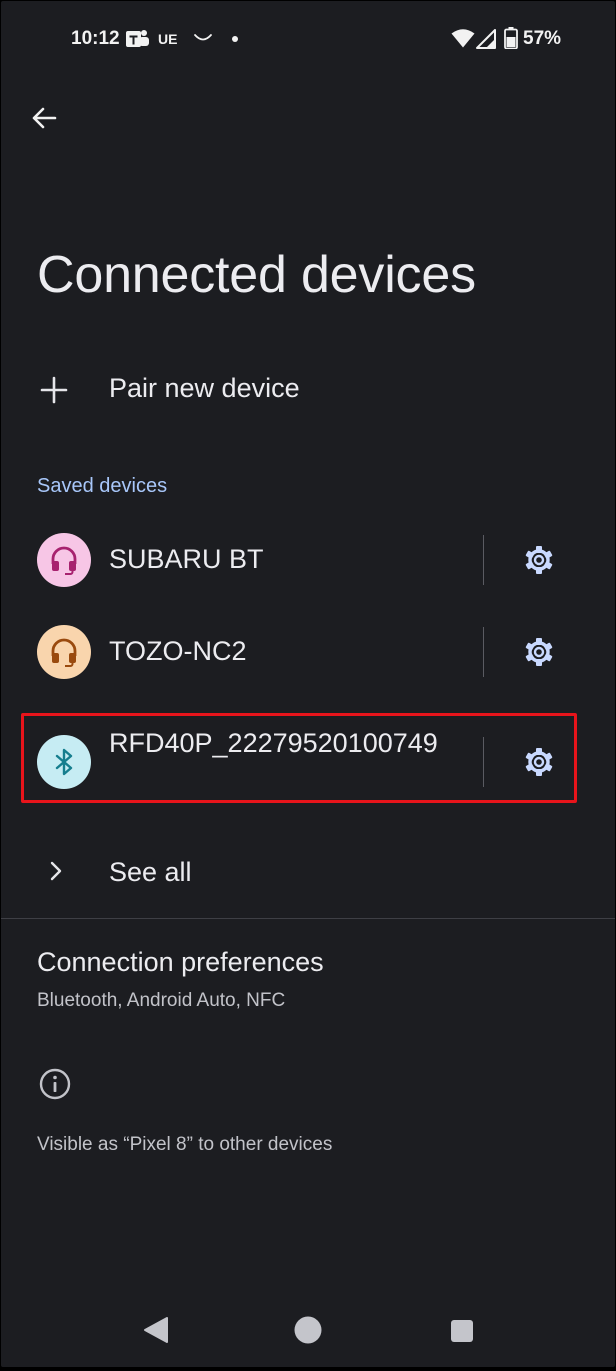  Describe the element at coordinates (137, 38) in the screenshot. I see `teams-icon` at that location.